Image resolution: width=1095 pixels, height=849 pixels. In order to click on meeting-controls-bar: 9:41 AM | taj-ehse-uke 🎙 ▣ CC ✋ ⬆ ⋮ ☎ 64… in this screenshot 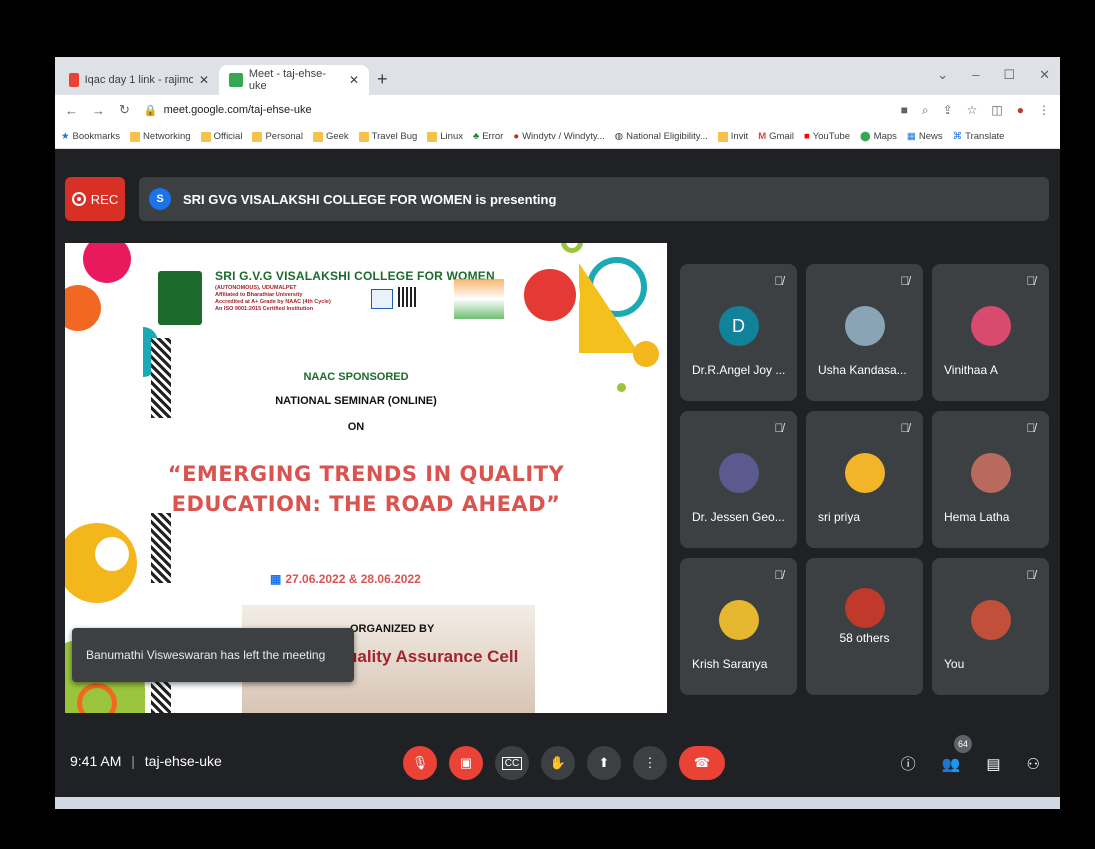, I will do `click(557, 765)`.